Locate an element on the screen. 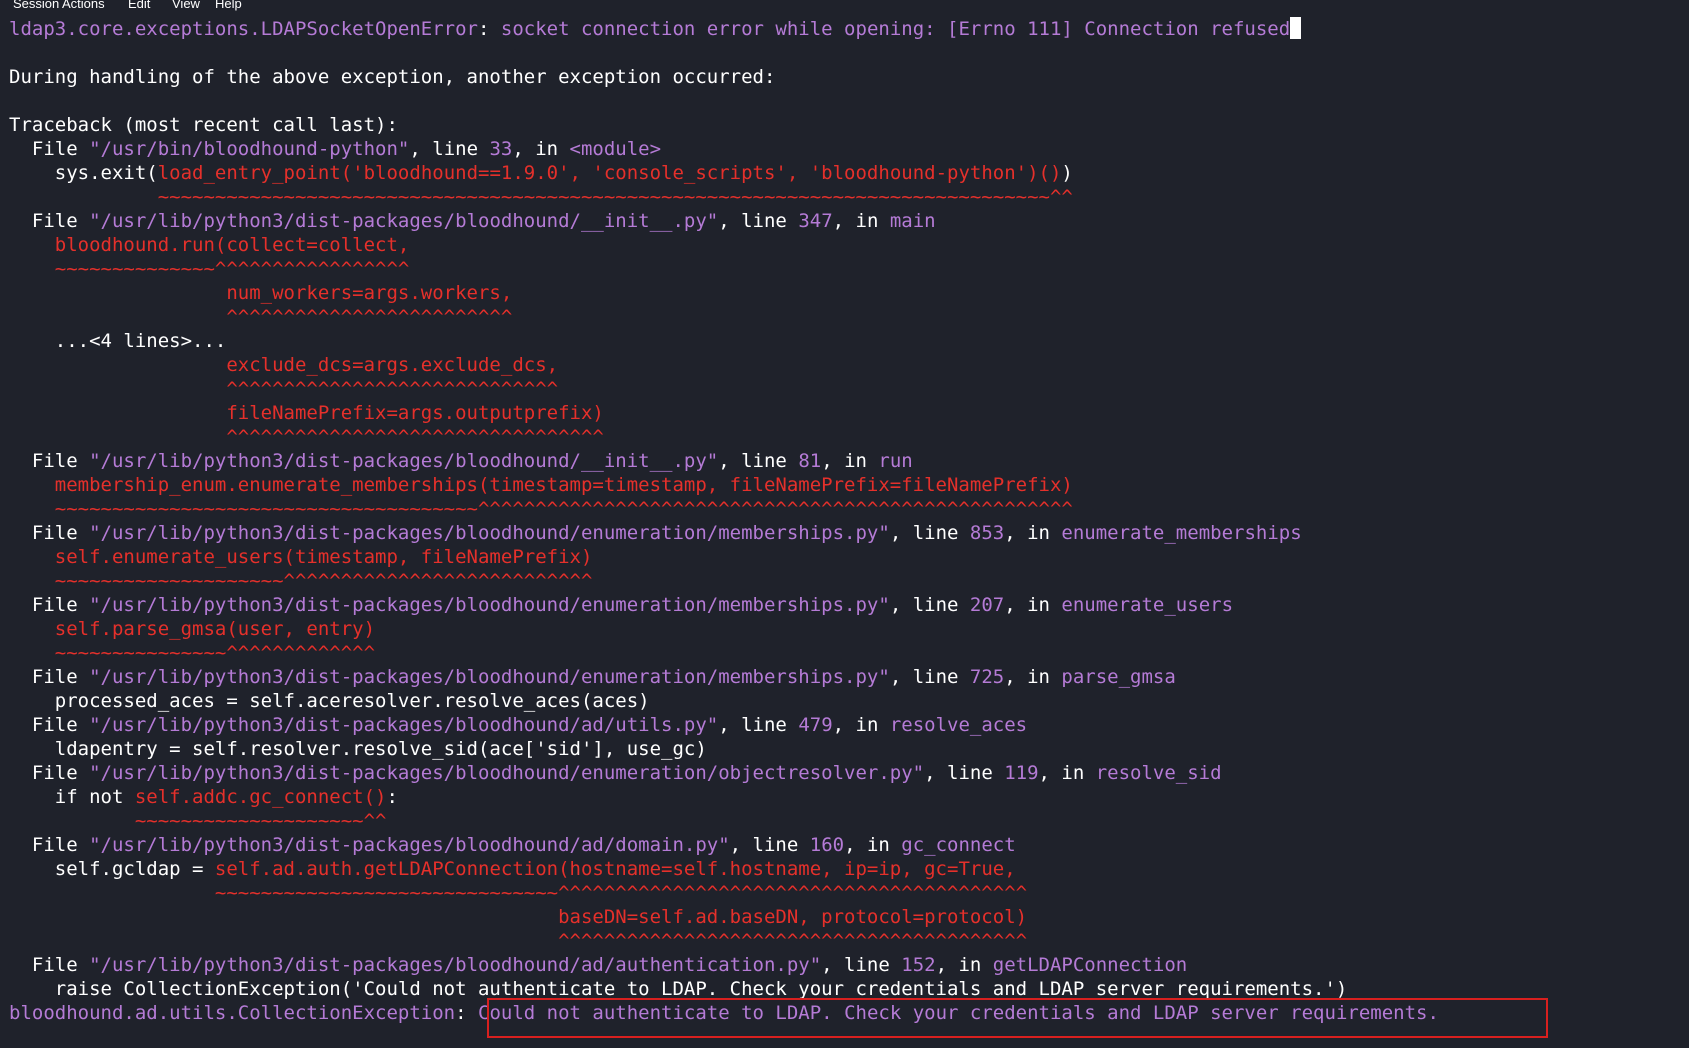 Image resolution: width=1689 pixels, height=1048 pixels. menu-edit: Edit is located at coordinates (139, 5).